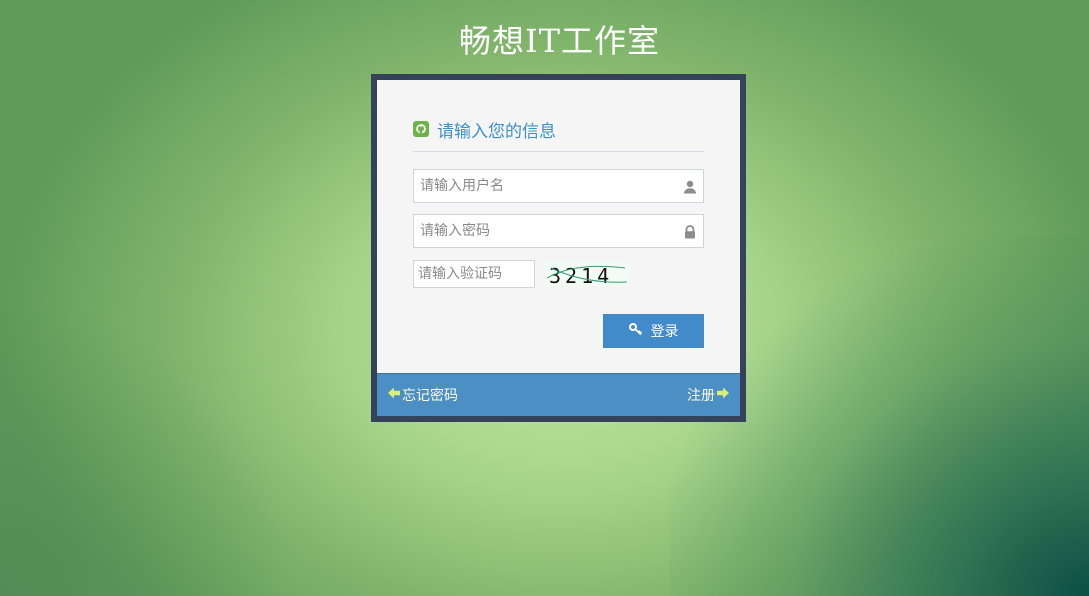  What do you see at coordinates (394, 395) in the screenshot?
I see `arrow-left-icon` at bounding box center [394, 395].